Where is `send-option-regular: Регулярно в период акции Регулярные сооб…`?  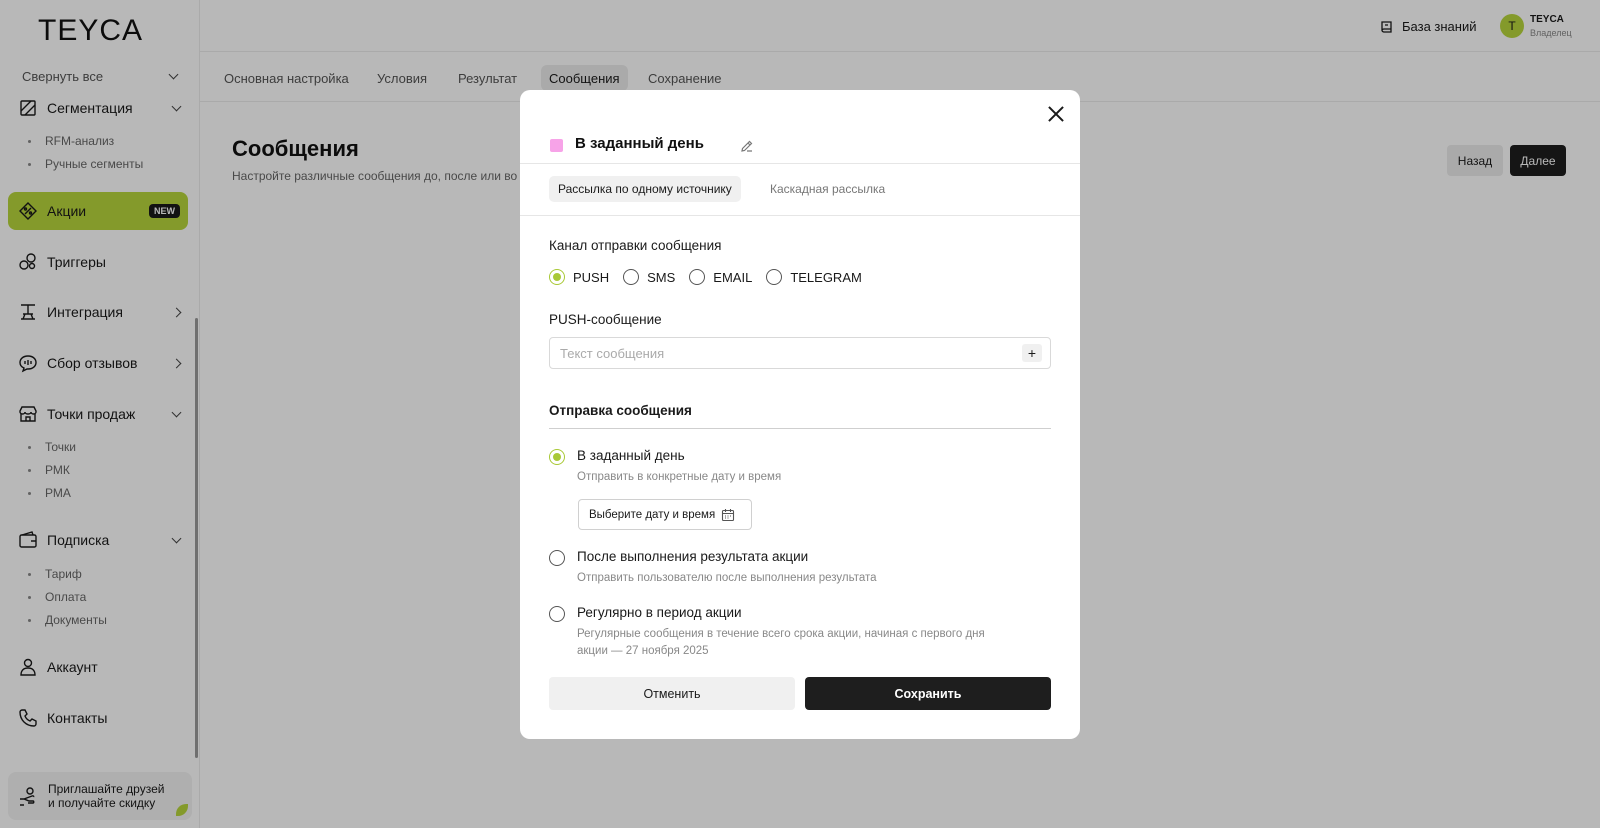 send-option-regular: Регулярно в период акции Регулярные сооб… is located at coordinates (783, 632).